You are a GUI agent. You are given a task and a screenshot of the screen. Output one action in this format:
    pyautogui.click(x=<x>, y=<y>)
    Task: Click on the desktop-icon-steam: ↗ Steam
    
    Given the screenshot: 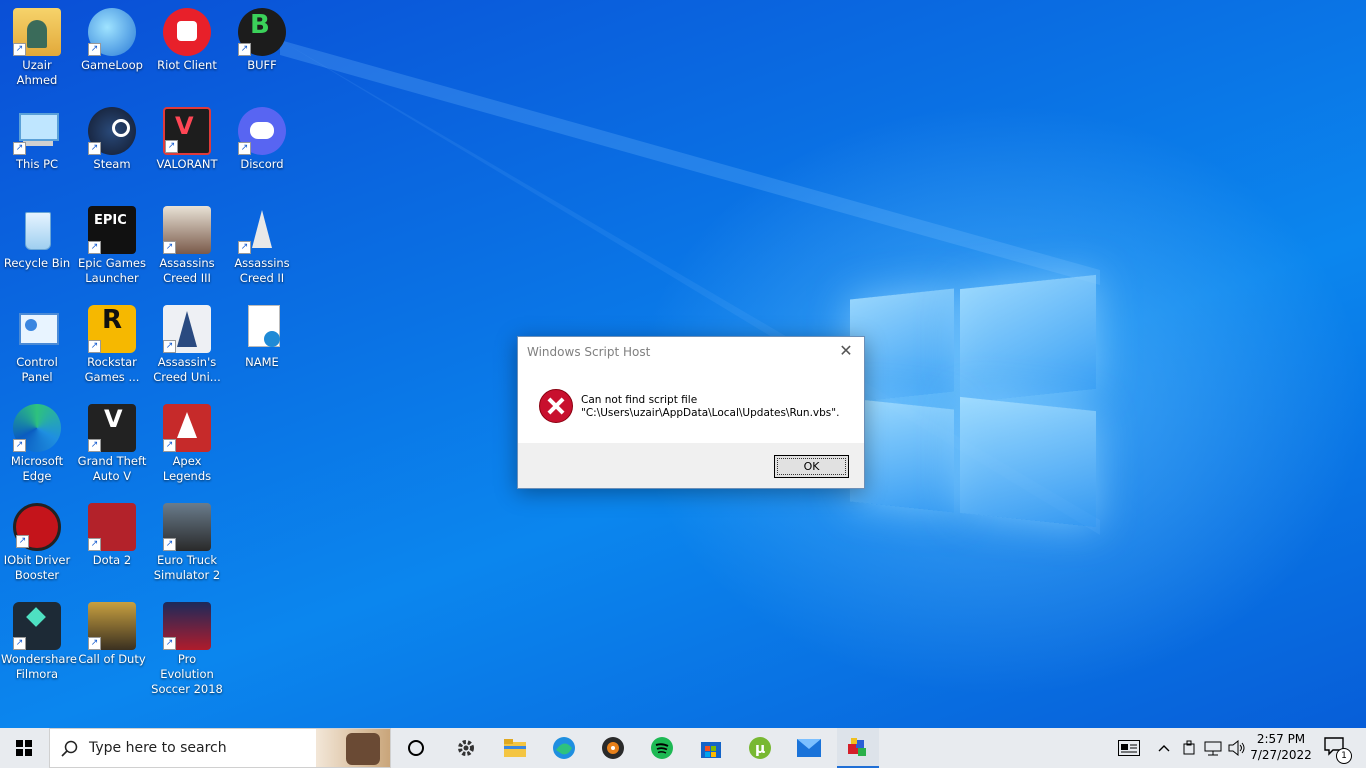 What is the action you would take?
    pyautogui.click(x=112, y=139)
    